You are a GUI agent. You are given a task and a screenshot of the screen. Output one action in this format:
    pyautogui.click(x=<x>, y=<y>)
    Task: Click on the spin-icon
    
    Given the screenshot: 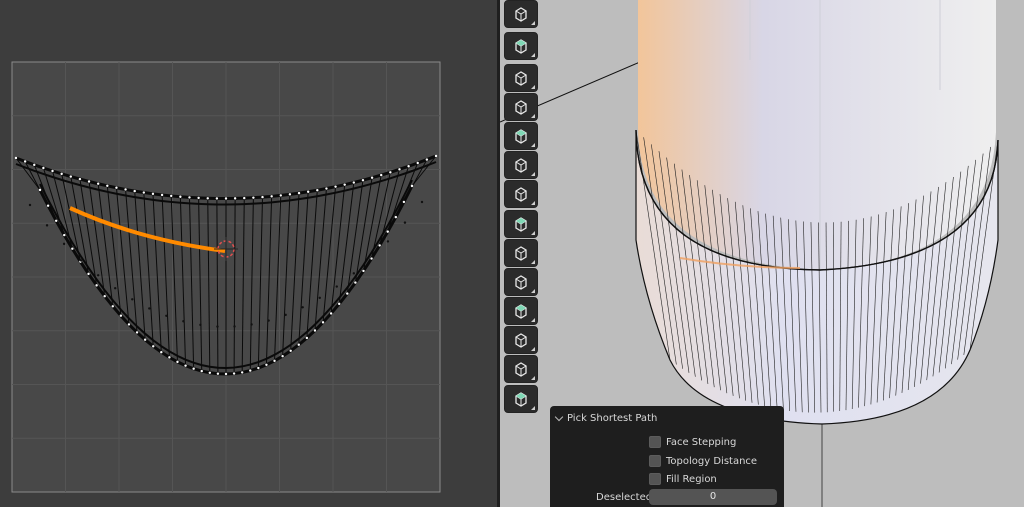 What is the action you would take?
    pyautogui.click(x=521, y=253)
    